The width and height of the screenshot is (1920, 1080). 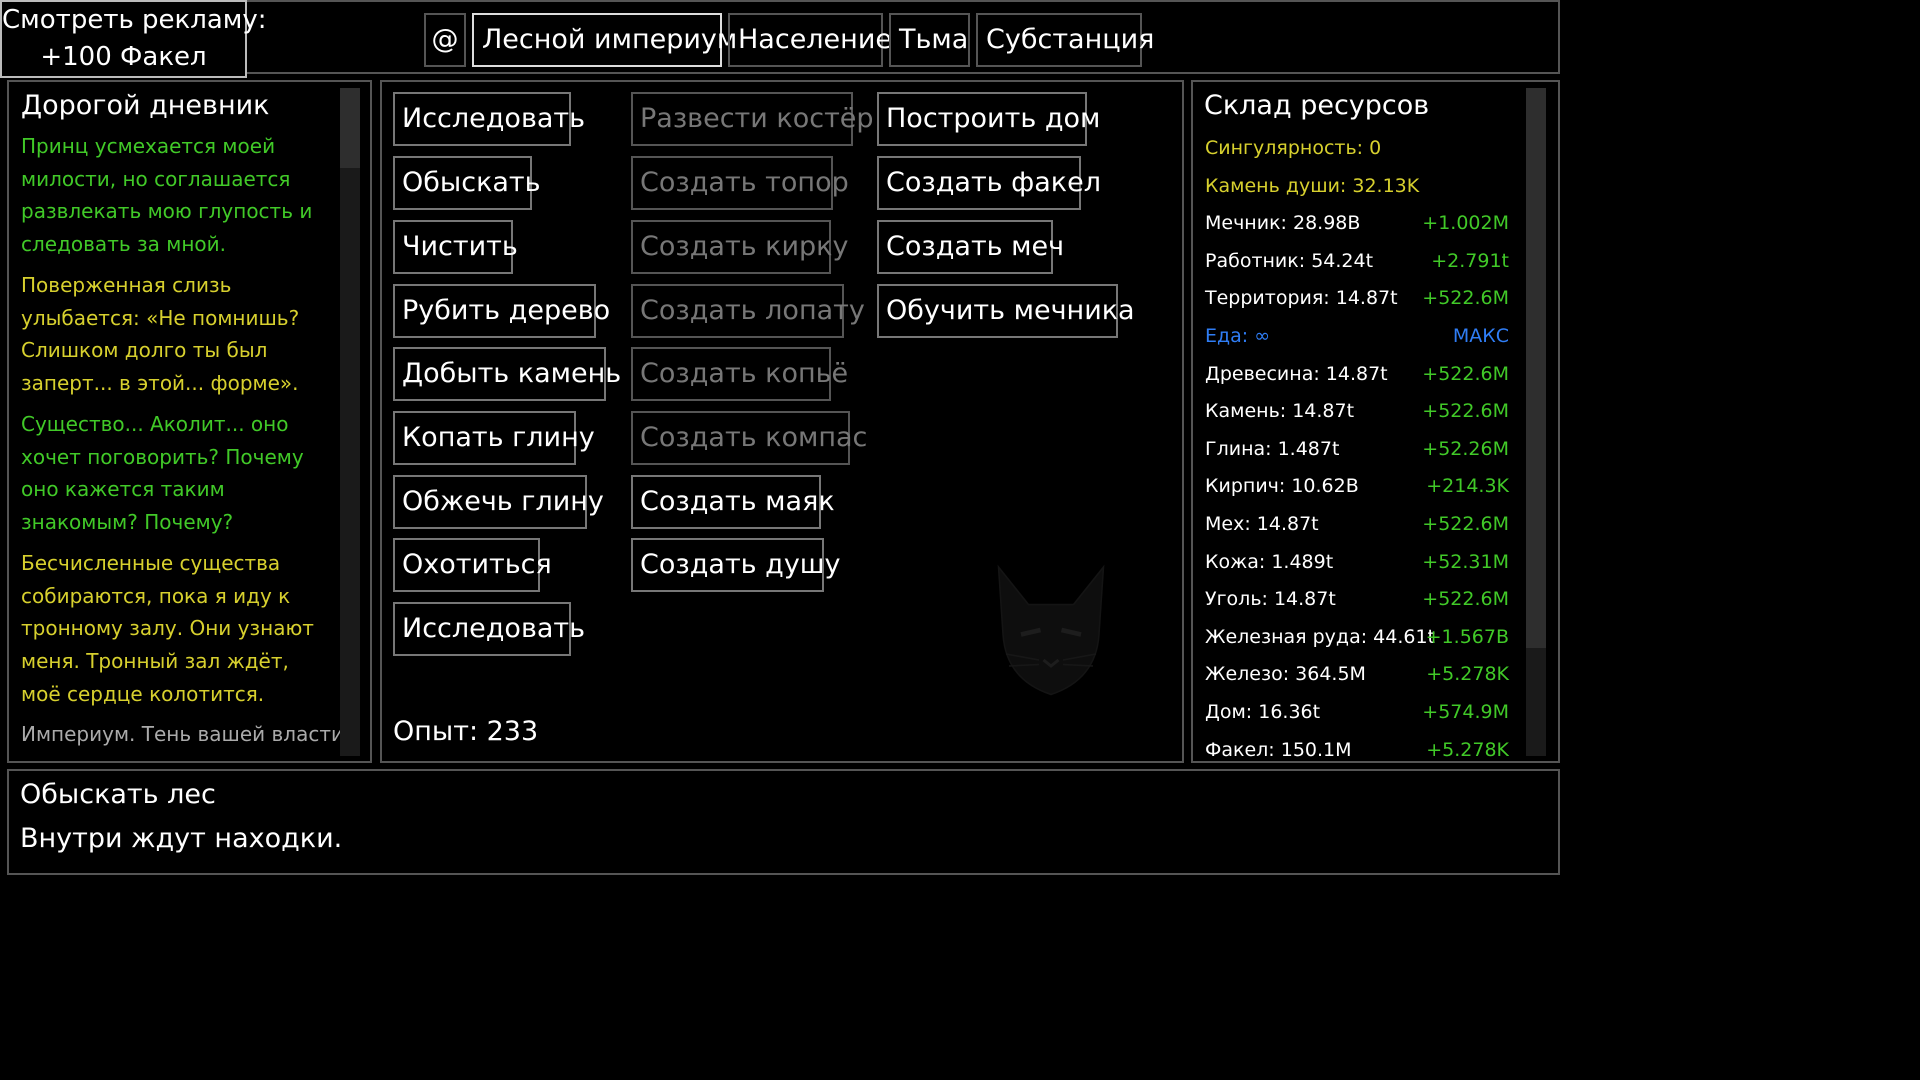 What do you see at coordinates (1051, 630) in the screenshot?
I see `cat-emblem-icon` at bounding box center [1051, 630].